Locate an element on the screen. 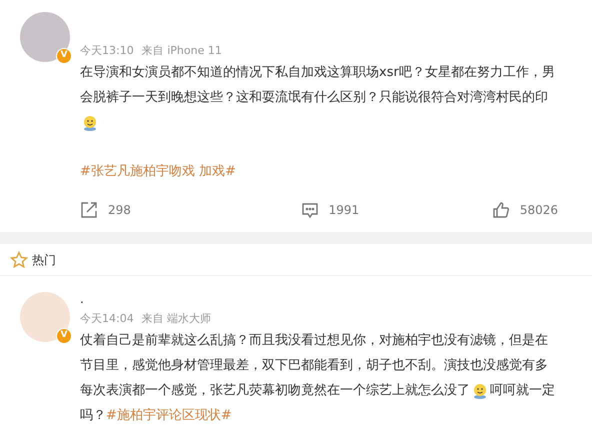  section-title: 热门 is located at coordinates (44, 260).